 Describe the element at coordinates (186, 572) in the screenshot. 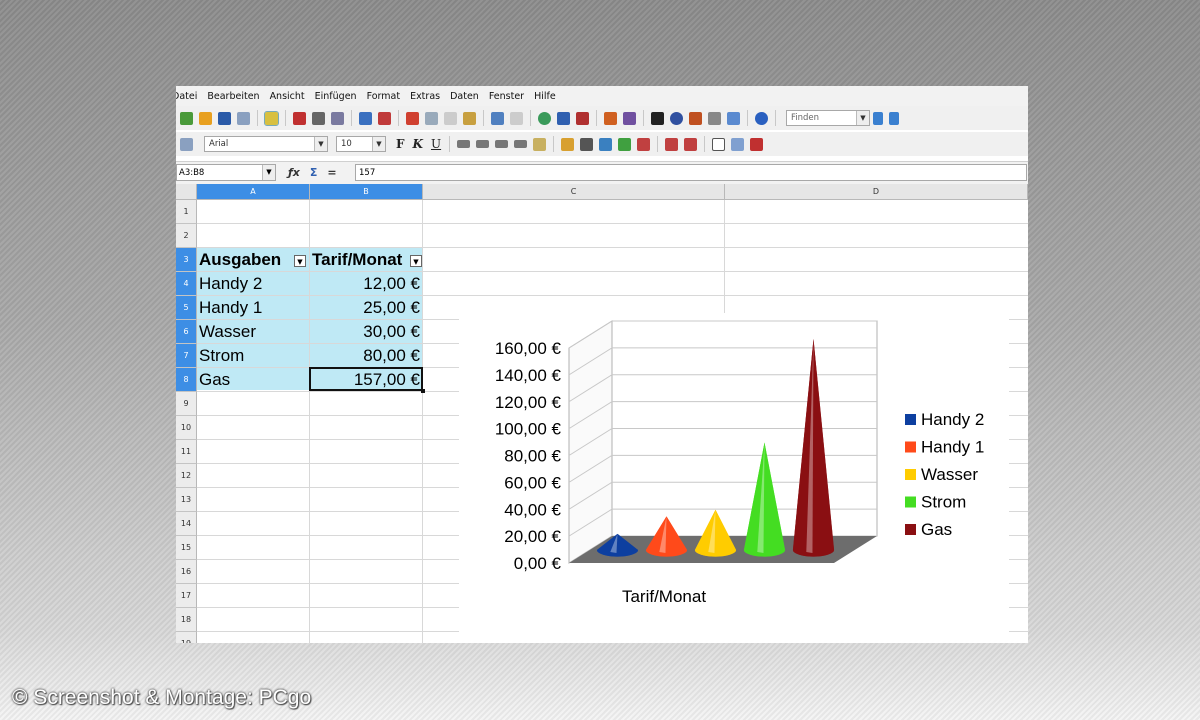

I see `row-header: 16` at that location.